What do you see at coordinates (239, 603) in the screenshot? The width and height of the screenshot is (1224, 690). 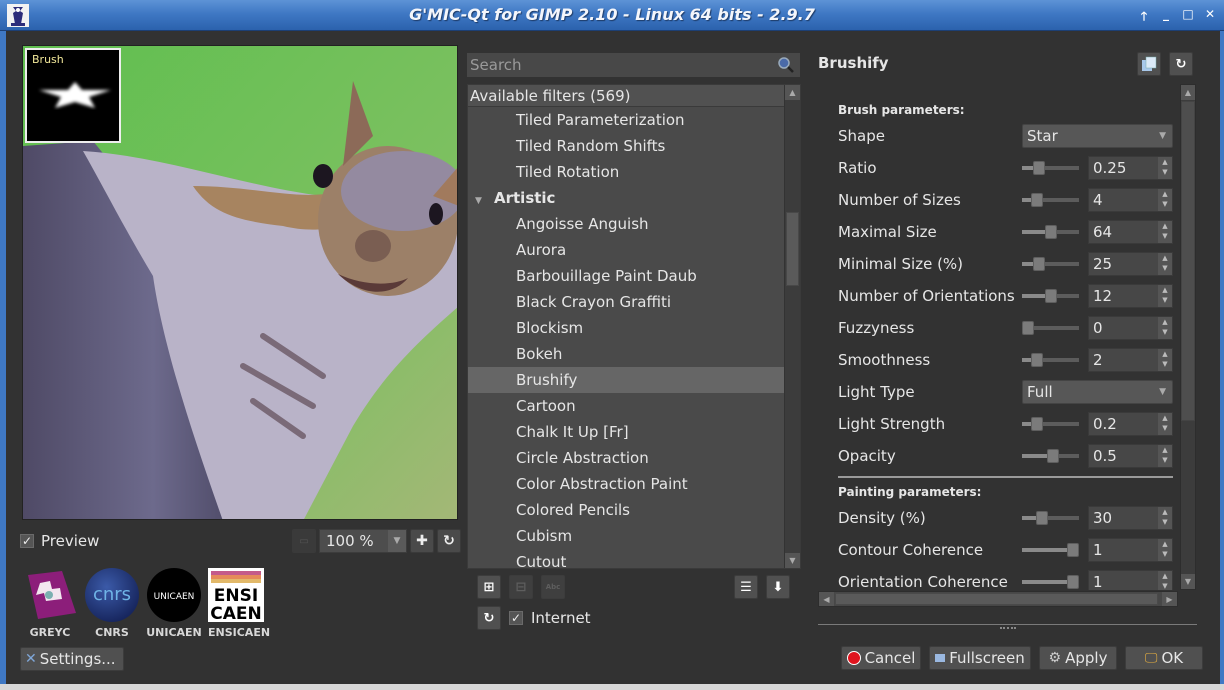 I see `logo-ensicaen: ENSI CAEN ENSICAEN` at bounding box center [239, 603].